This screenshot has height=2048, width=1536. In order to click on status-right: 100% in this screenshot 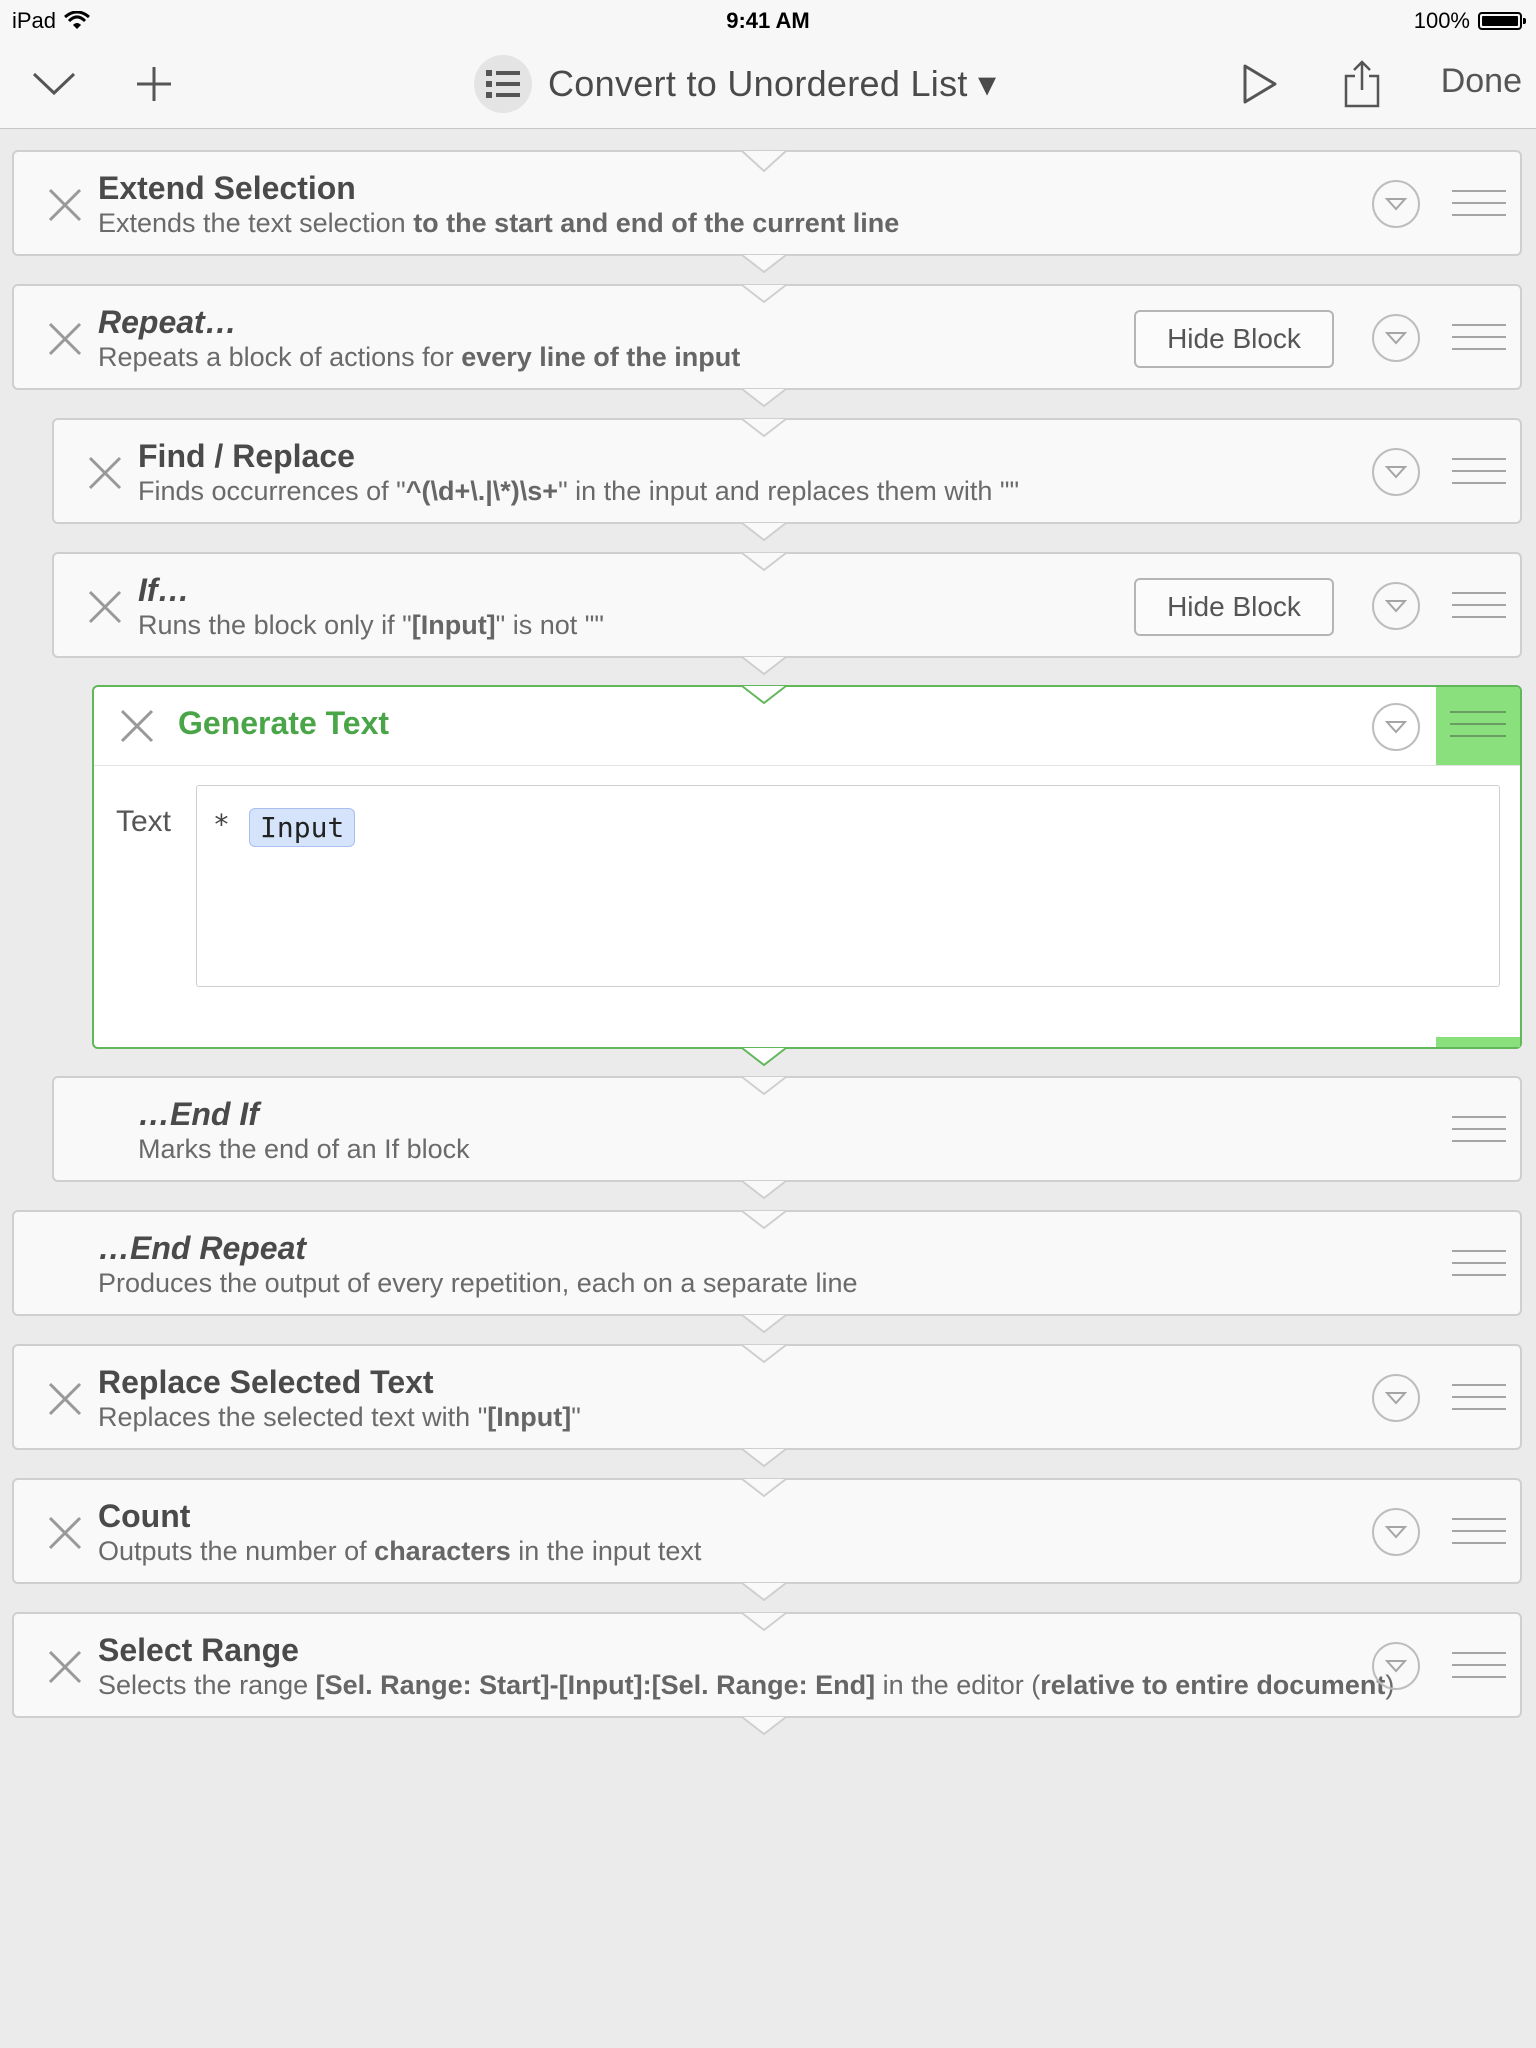, I will do `click(1469, 21)`.